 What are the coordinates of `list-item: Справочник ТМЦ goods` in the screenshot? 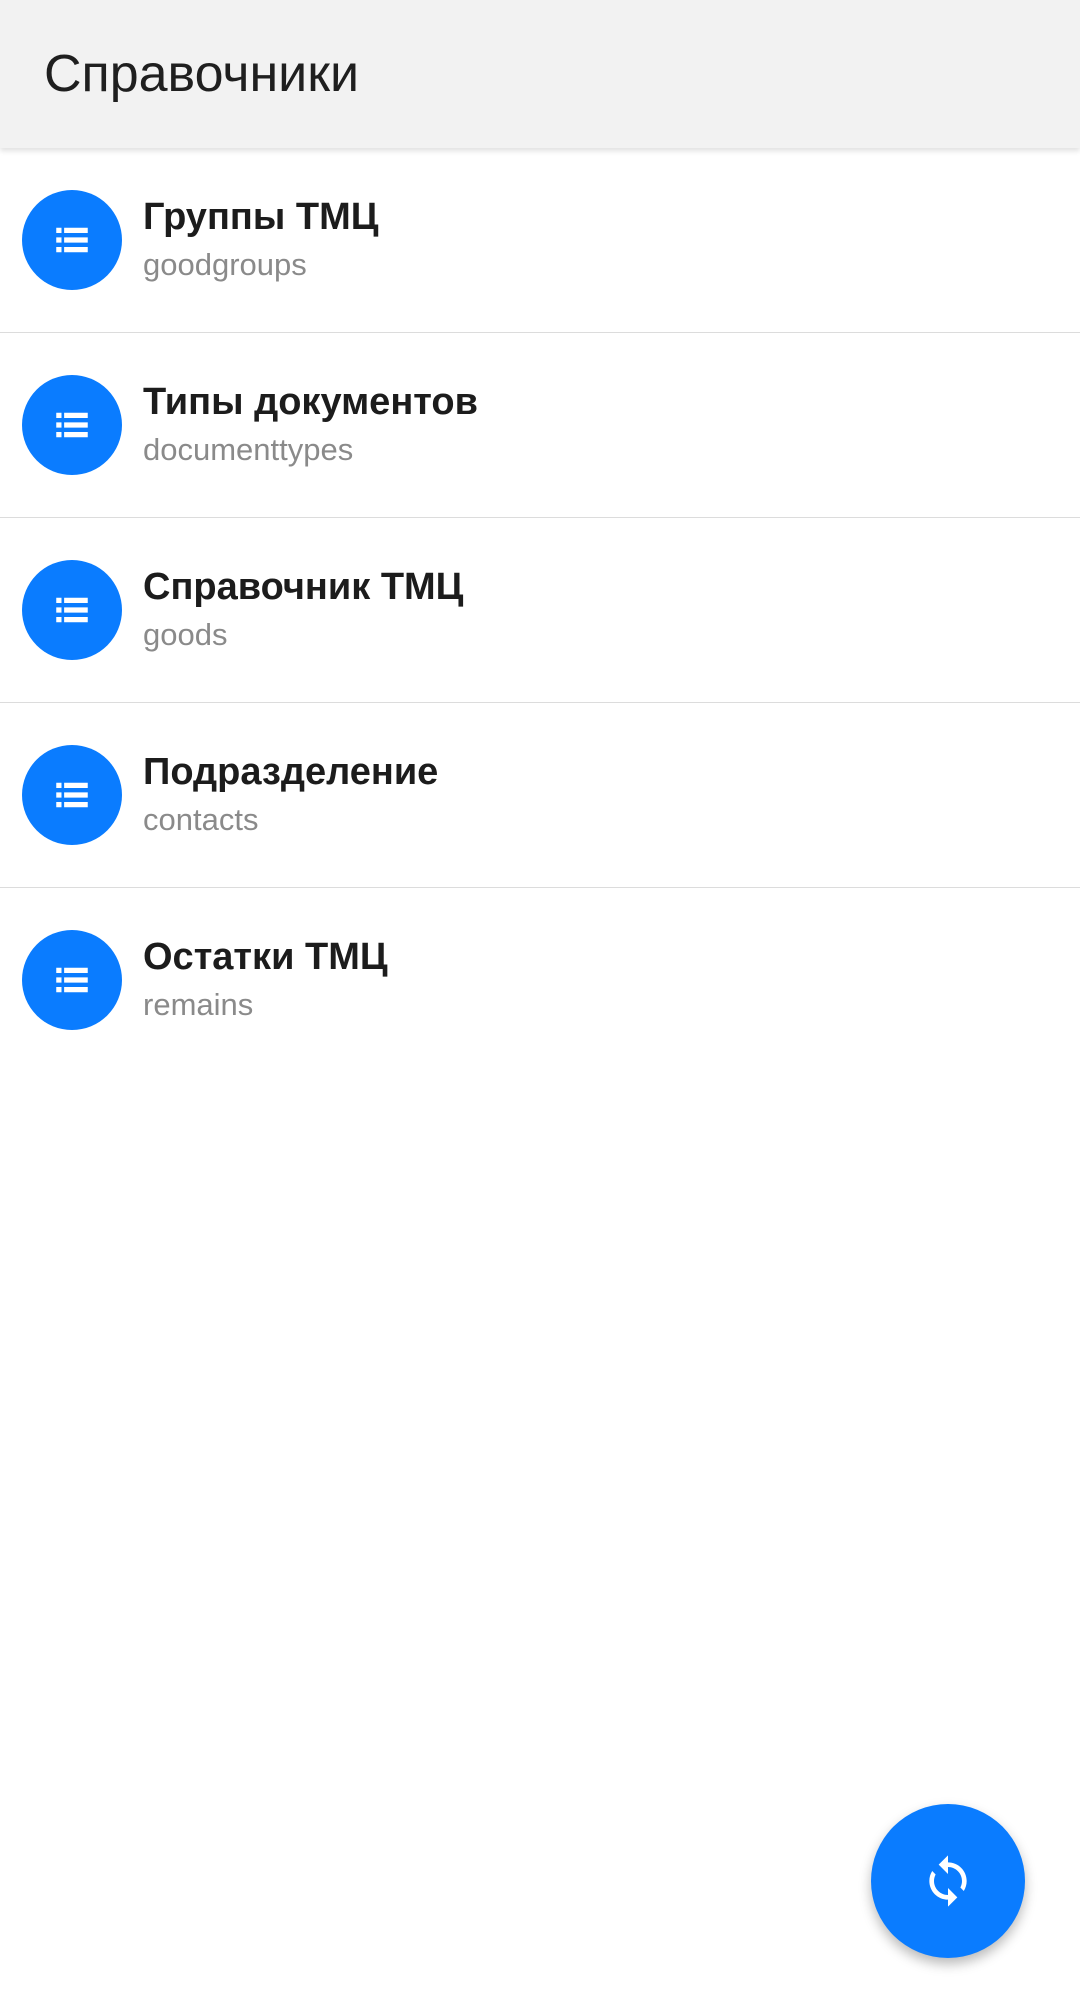 It's located at (540, 610).